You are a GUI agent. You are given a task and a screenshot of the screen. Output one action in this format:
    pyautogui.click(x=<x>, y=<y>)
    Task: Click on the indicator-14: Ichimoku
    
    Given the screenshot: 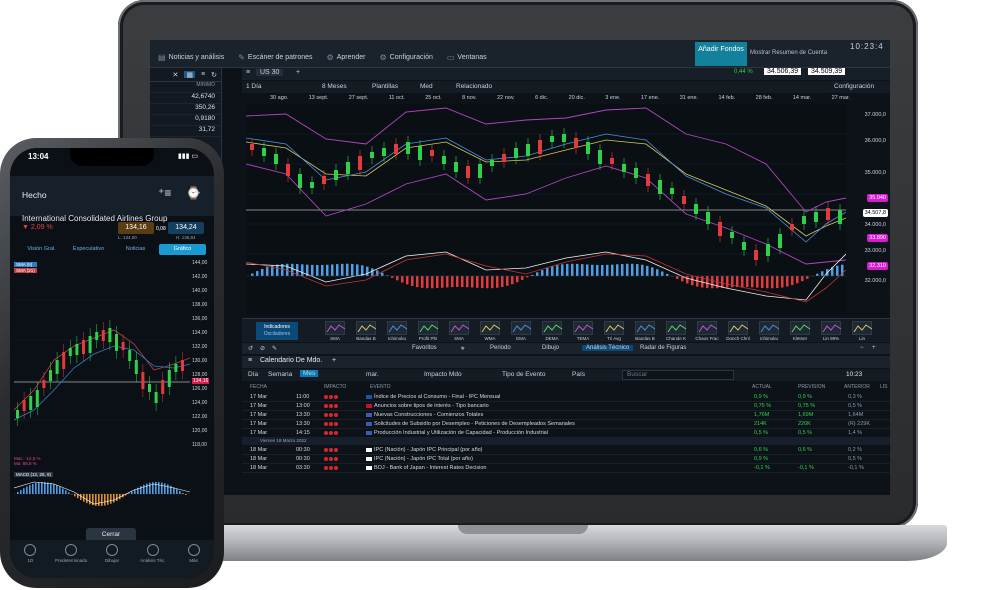 What is the action you would take?
    pyautogui.click(x=769, y=331)
    